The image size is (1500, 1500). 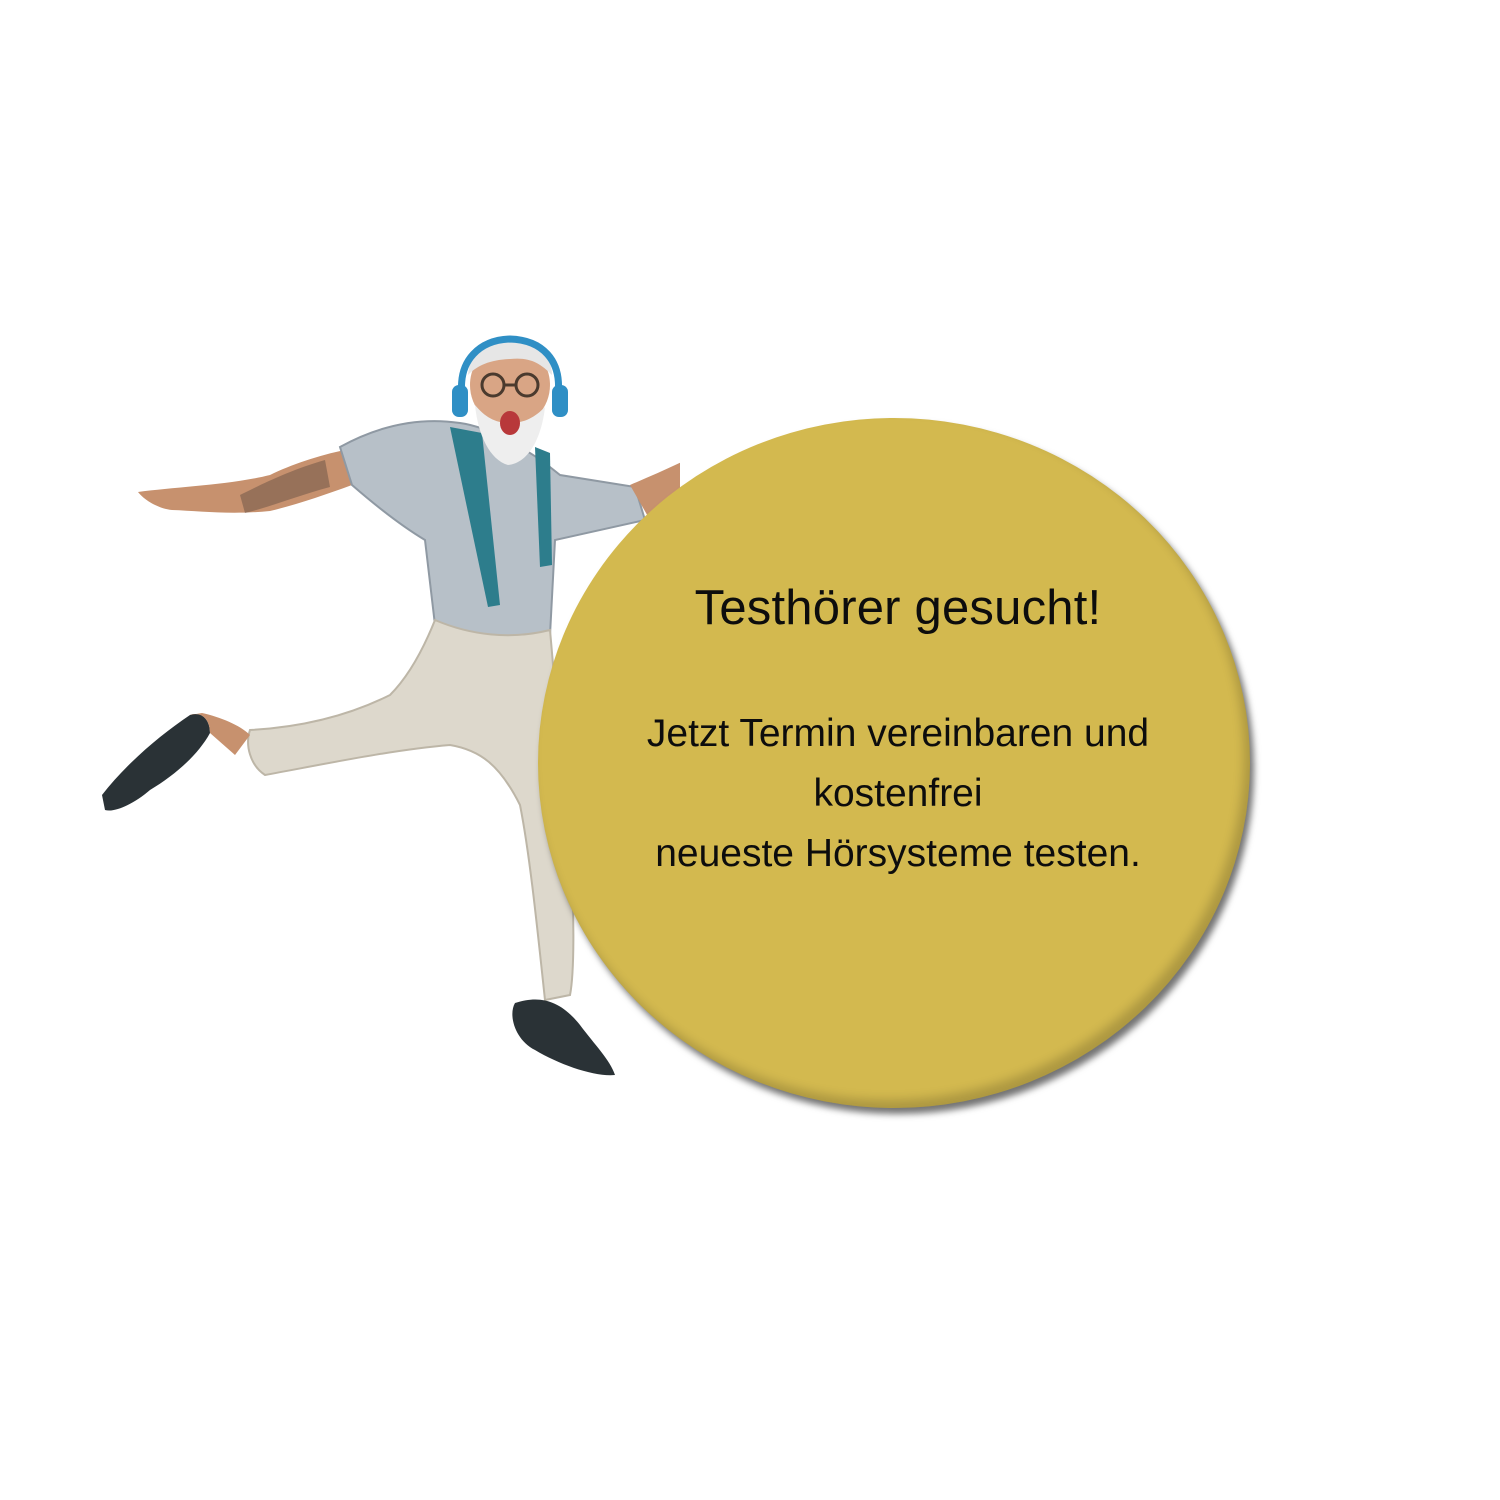 What do you see at coordinates (898, 853) in the screenshot?
I see `body-line: neueste Hörsysteme testen.` at bounding box center [898, 853].